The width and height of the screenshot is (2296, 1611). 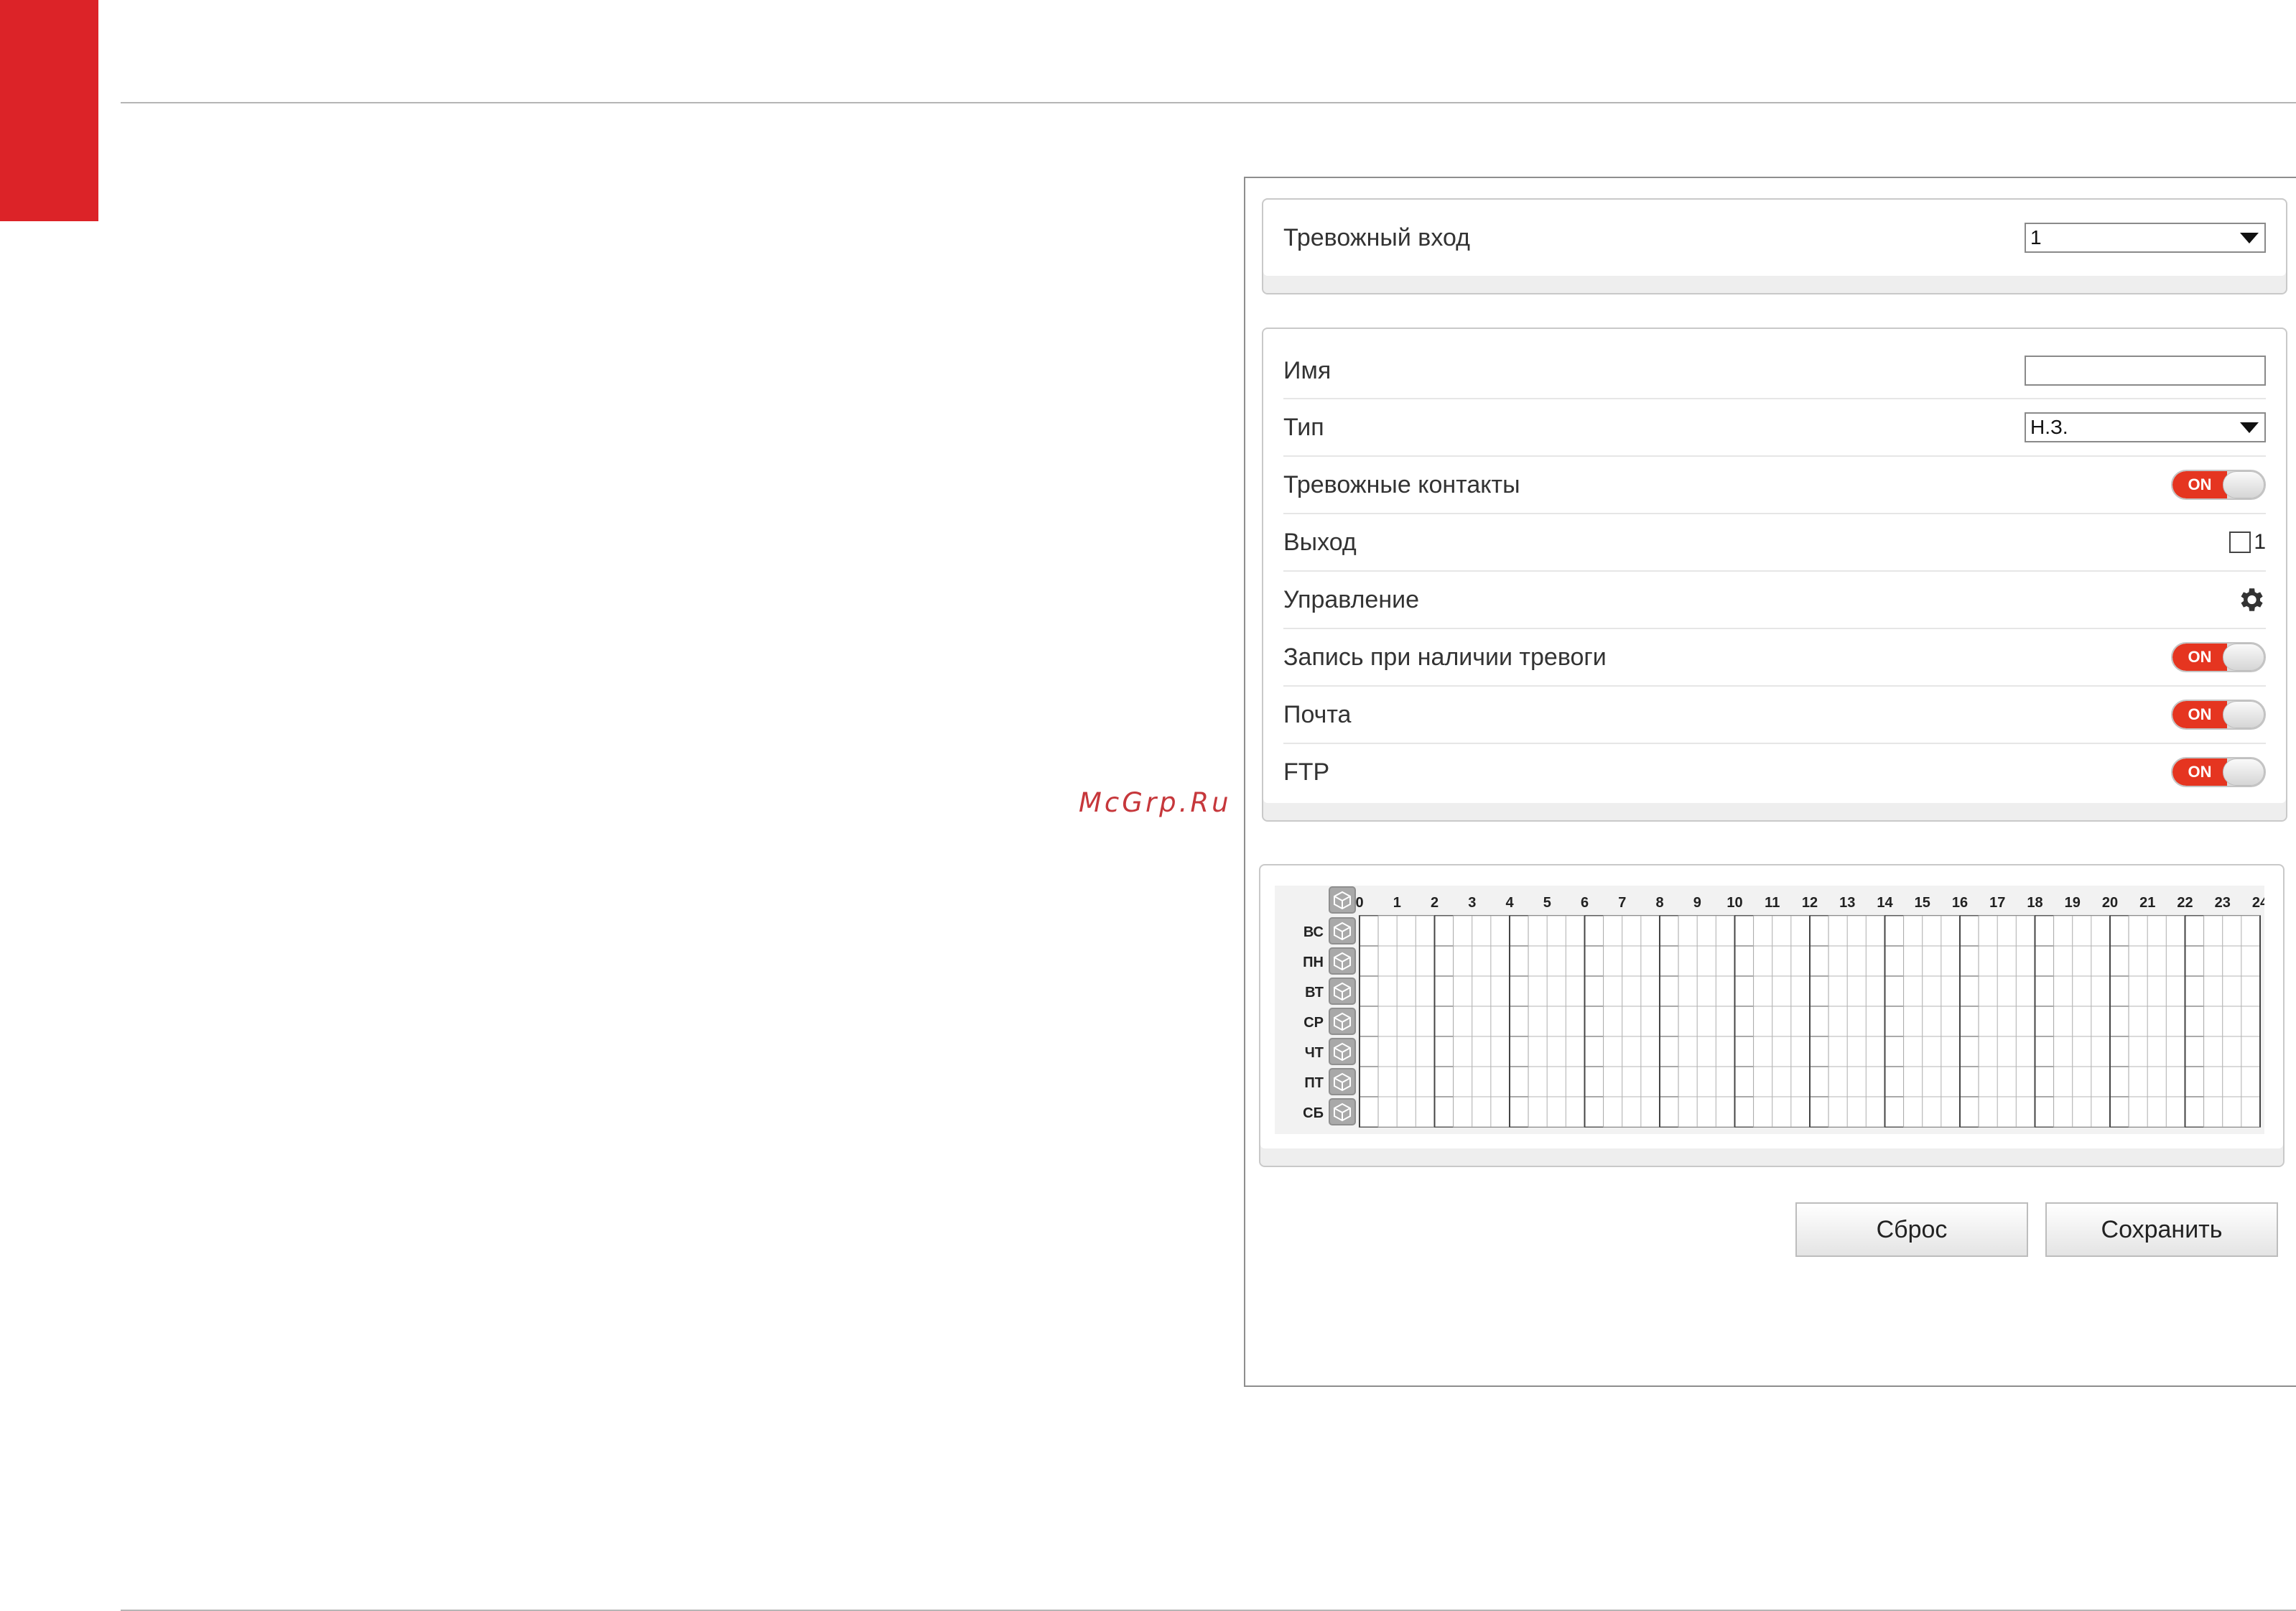 What do you see at coordinates (2218, 772) in the screenshot?
I see `ftp-toggle: ON` at bounding box center [2218, 772].